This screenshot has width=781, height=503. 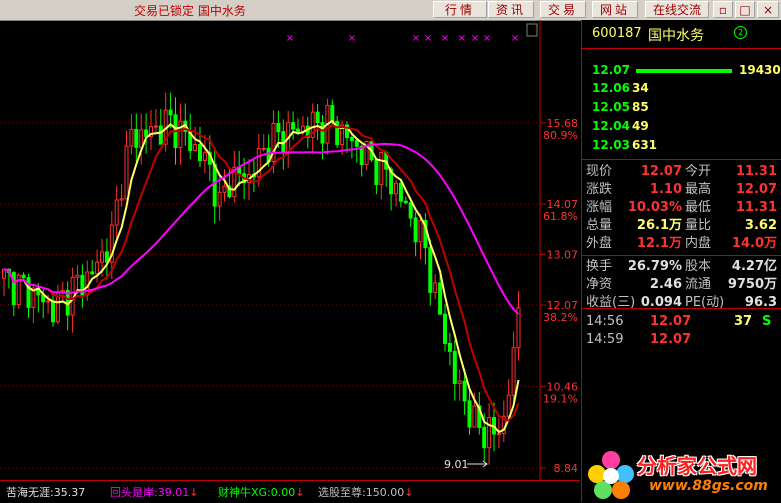 I want to click on order-row: 12.06 34, so click(x=620, y=89).